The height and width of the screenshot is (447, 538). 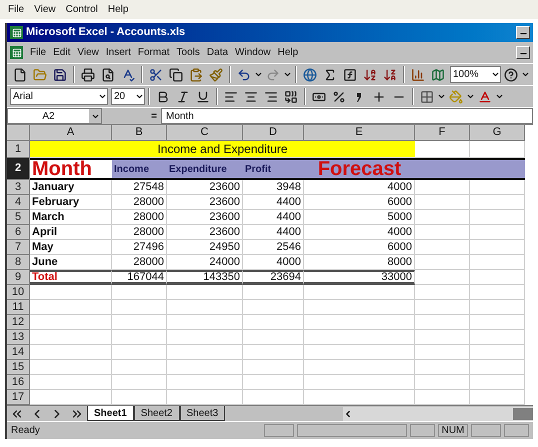 I want to click on header-cell: Profit, so click(x=273, y=169).